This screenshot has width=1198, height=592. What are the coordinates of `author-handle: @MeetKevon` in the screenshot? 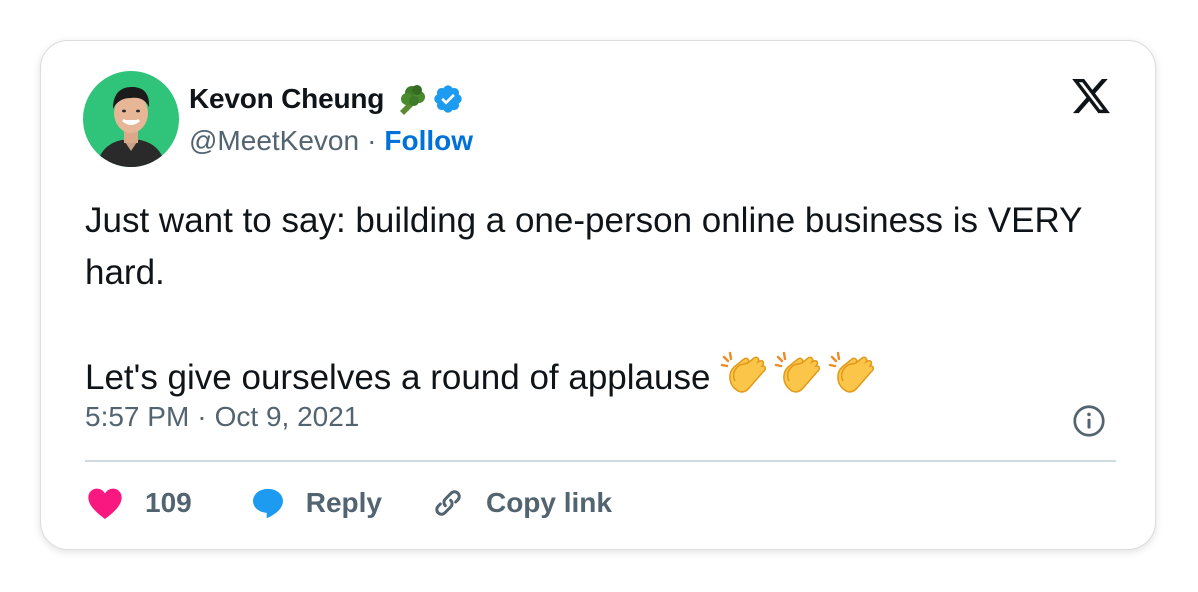 It's located at (274, 141).